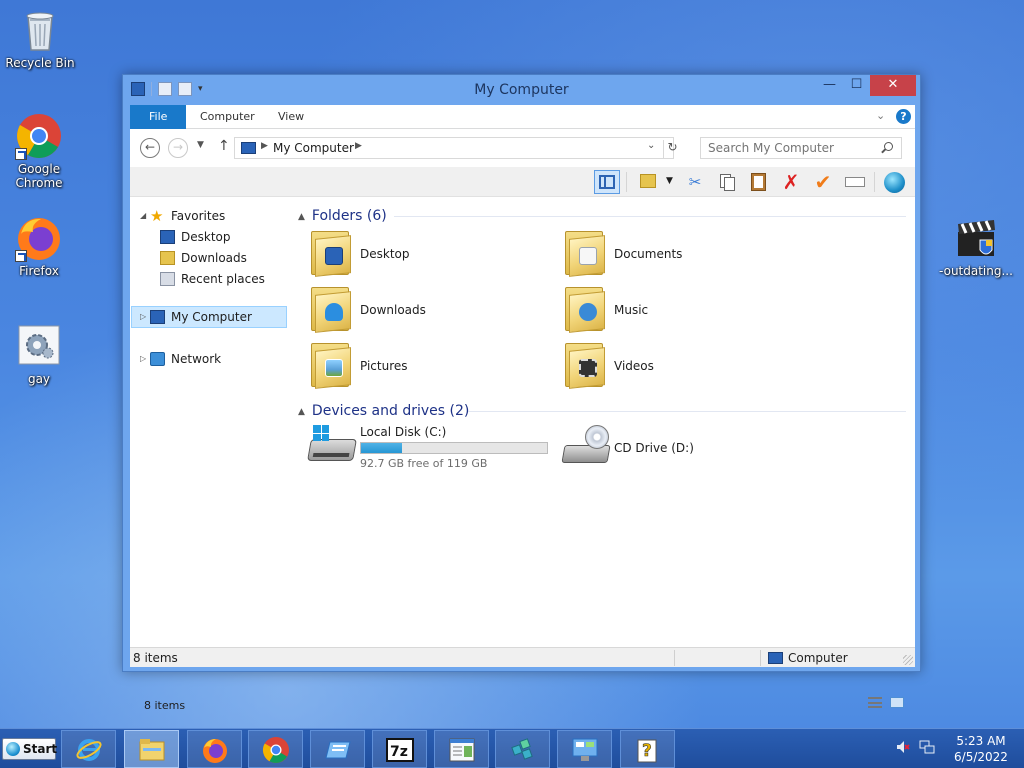 The width and height of the screenshot is (1024, 768). What do you see at coordinates (200, 145) in the screenshot?
I see `recent-locations-chevron-icon: ▼` at bounding box center [200, 145].